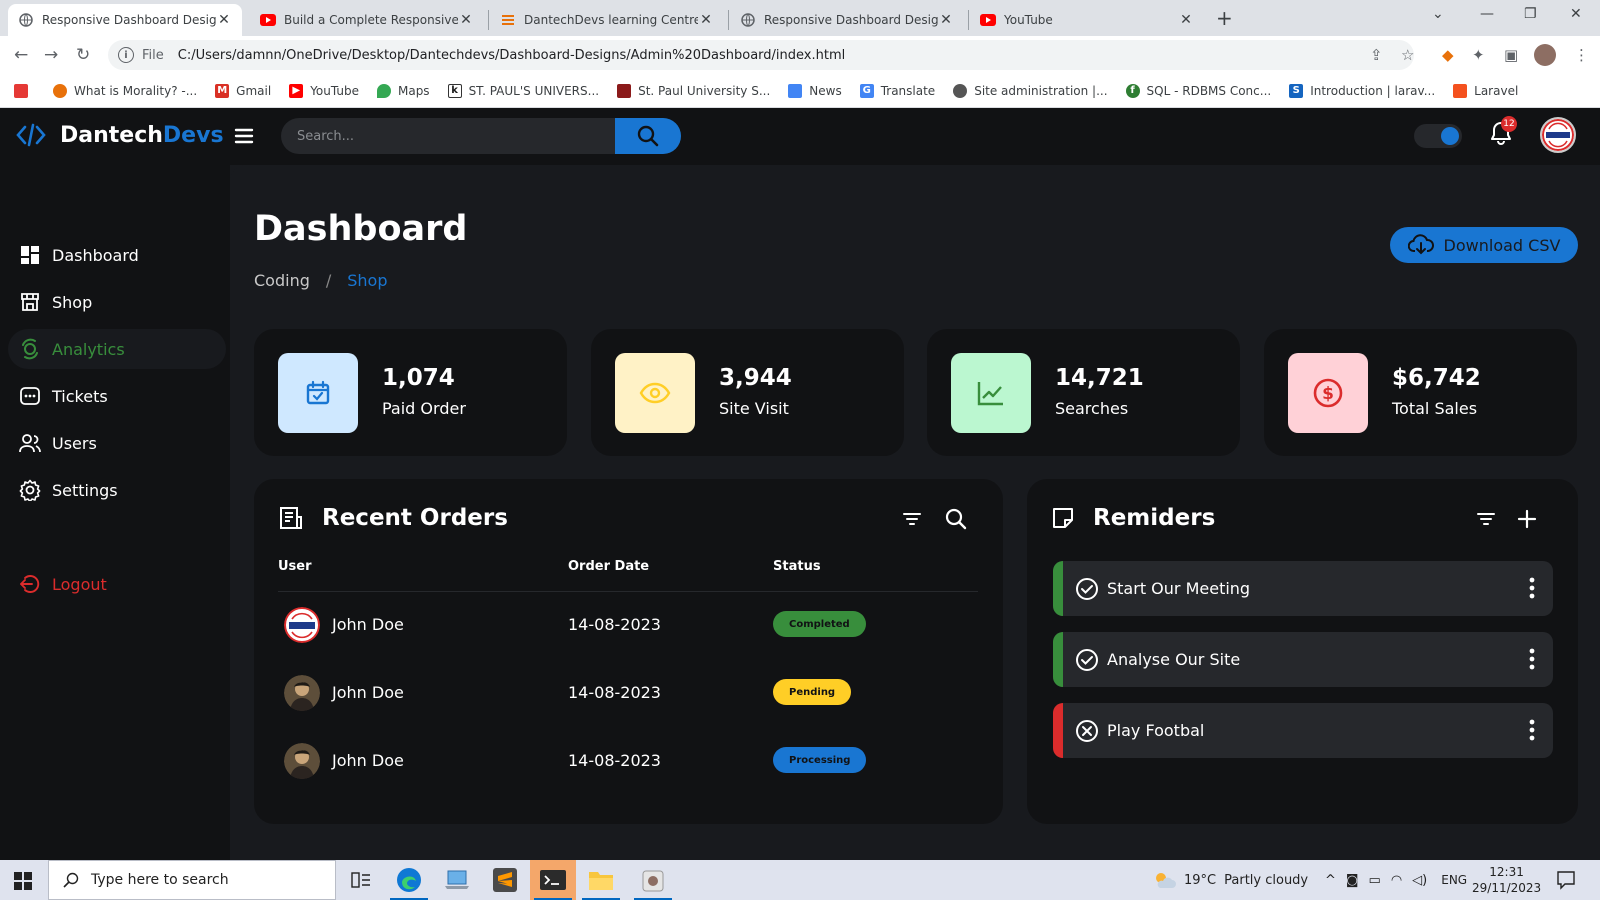  What do you see at coordinates (1487, 14) in the screenshot?
I see `minimize-icon: —` at bounding box center [1487, 14].